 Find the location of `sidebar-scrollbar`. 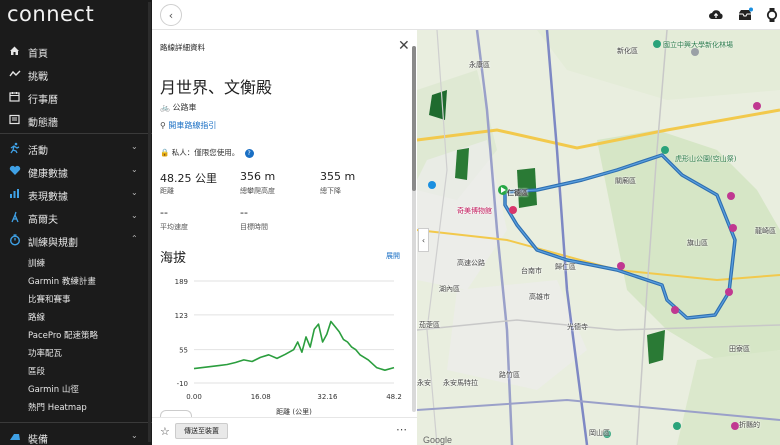

sidebar-scrollbar is located at coordinates (149, 222).